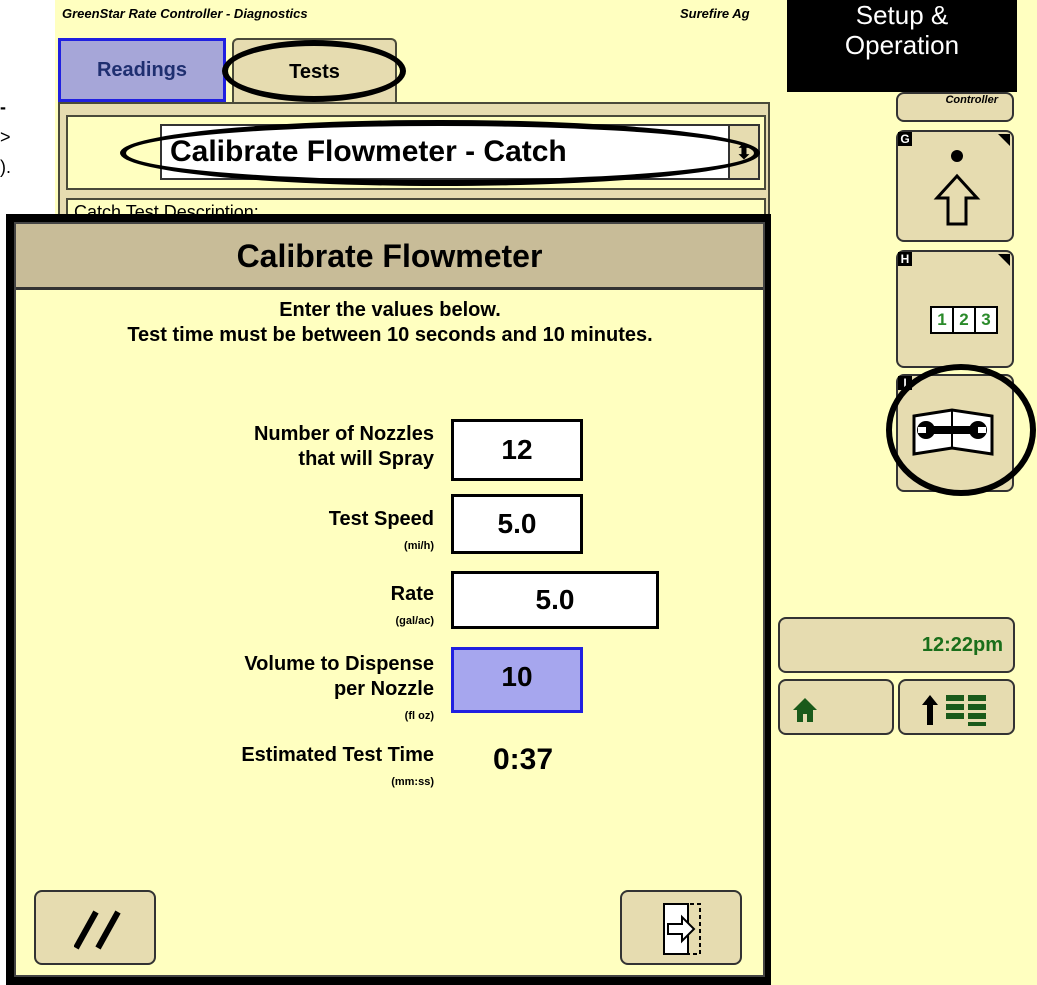 This screenshot has height=985, width=1037. Describe the element at coordinates (366, 459) in the screenshot. I see `nozzles-label-line2: that will Spray` at that location.